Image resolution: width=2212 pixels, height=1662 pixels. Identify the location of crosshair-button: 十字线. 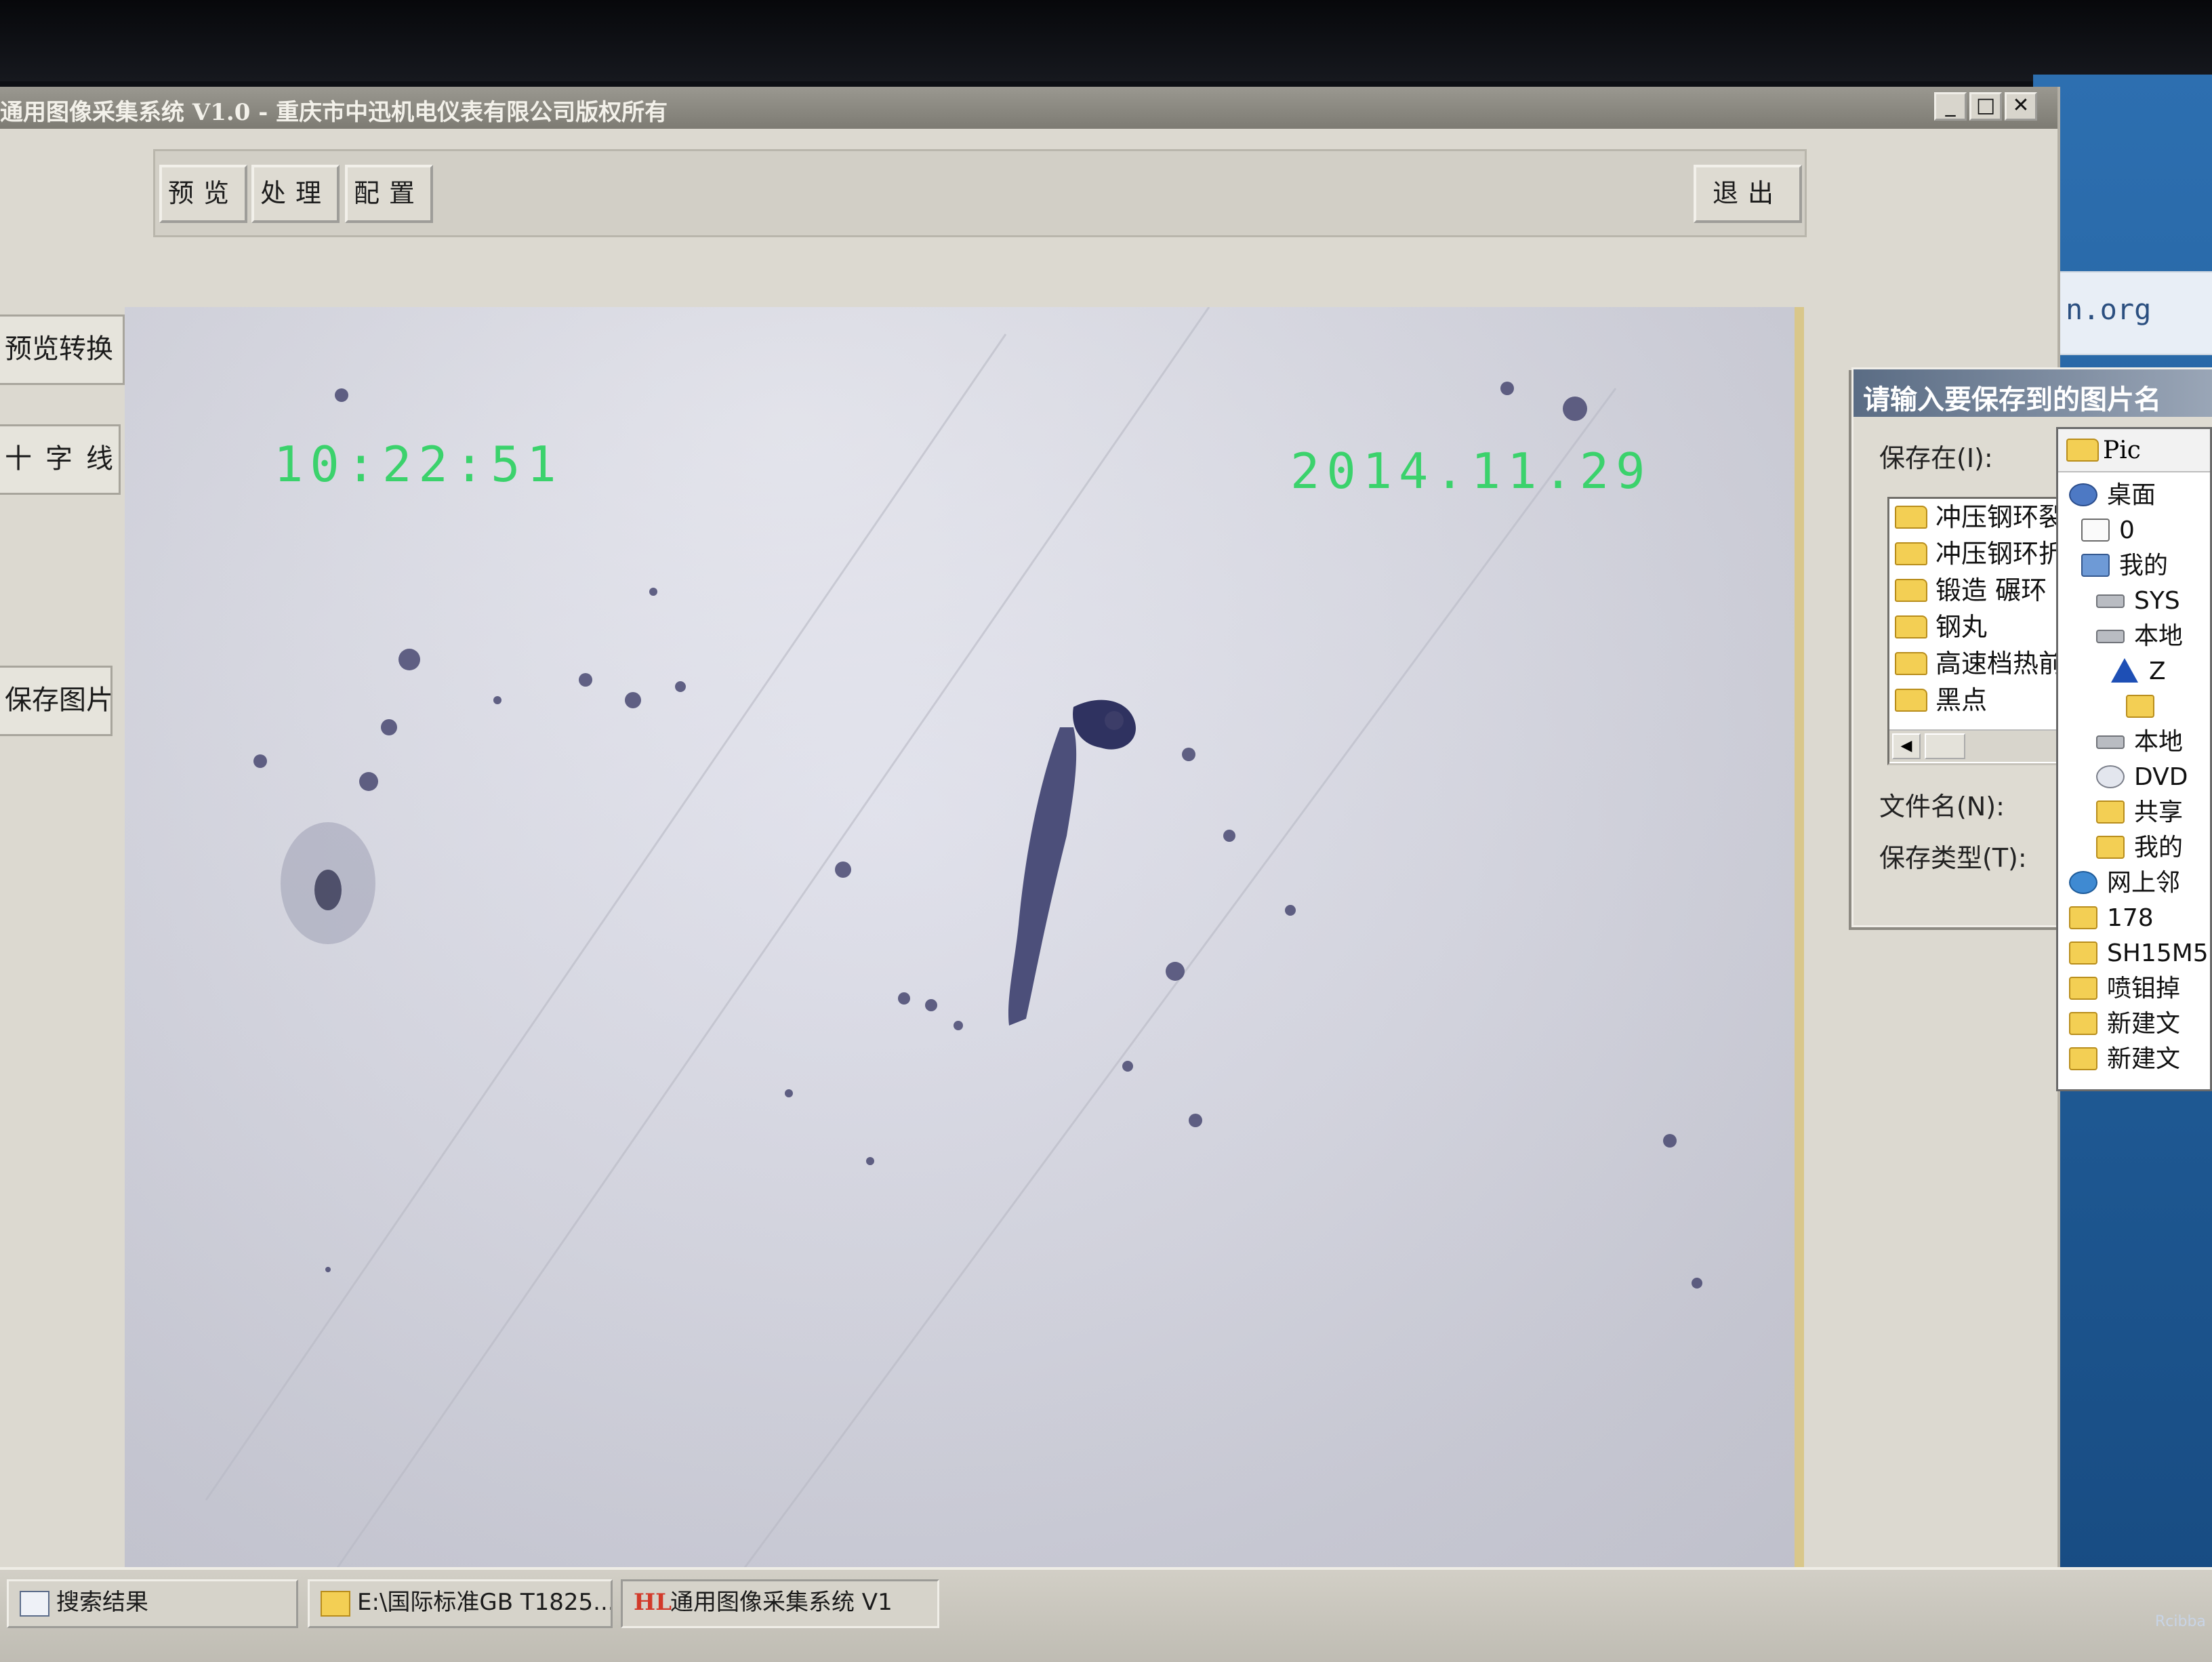
(61, 459).